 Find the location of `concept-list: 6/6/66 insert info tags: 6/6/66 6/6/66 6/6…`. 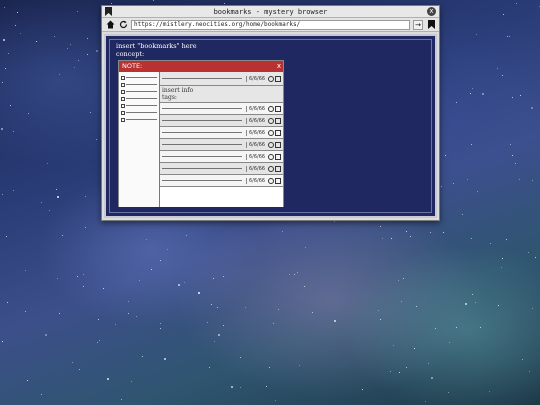

concept-list: 6/6/66 insert info tags: 6/6/66 6/6/66 6/6… is located at coordinates (221, 139).